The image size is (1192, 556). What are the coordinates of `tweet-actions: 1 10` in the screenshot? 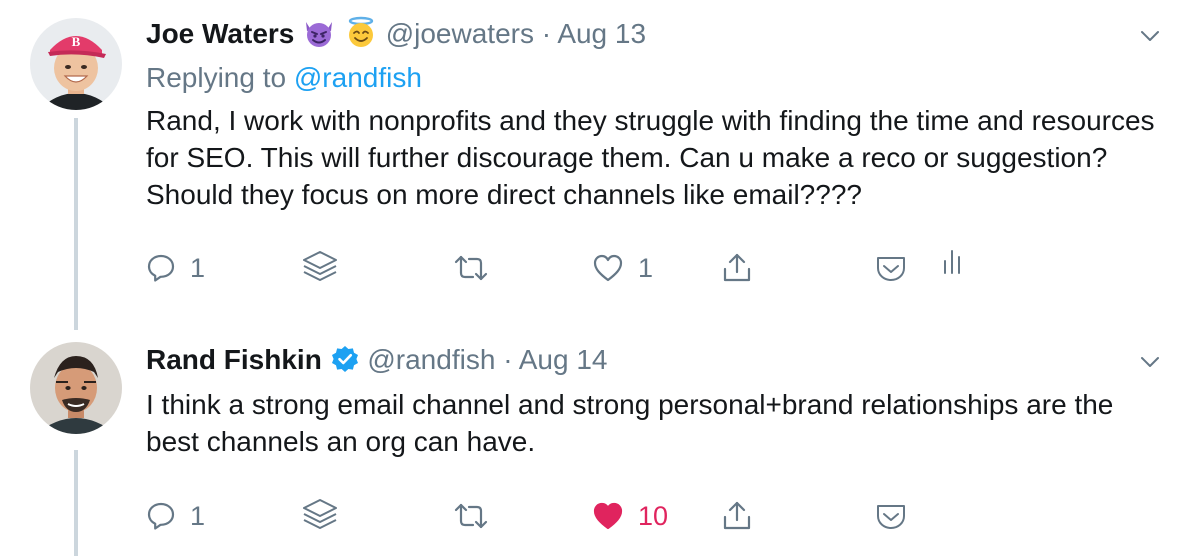 It's located at (596, 516).